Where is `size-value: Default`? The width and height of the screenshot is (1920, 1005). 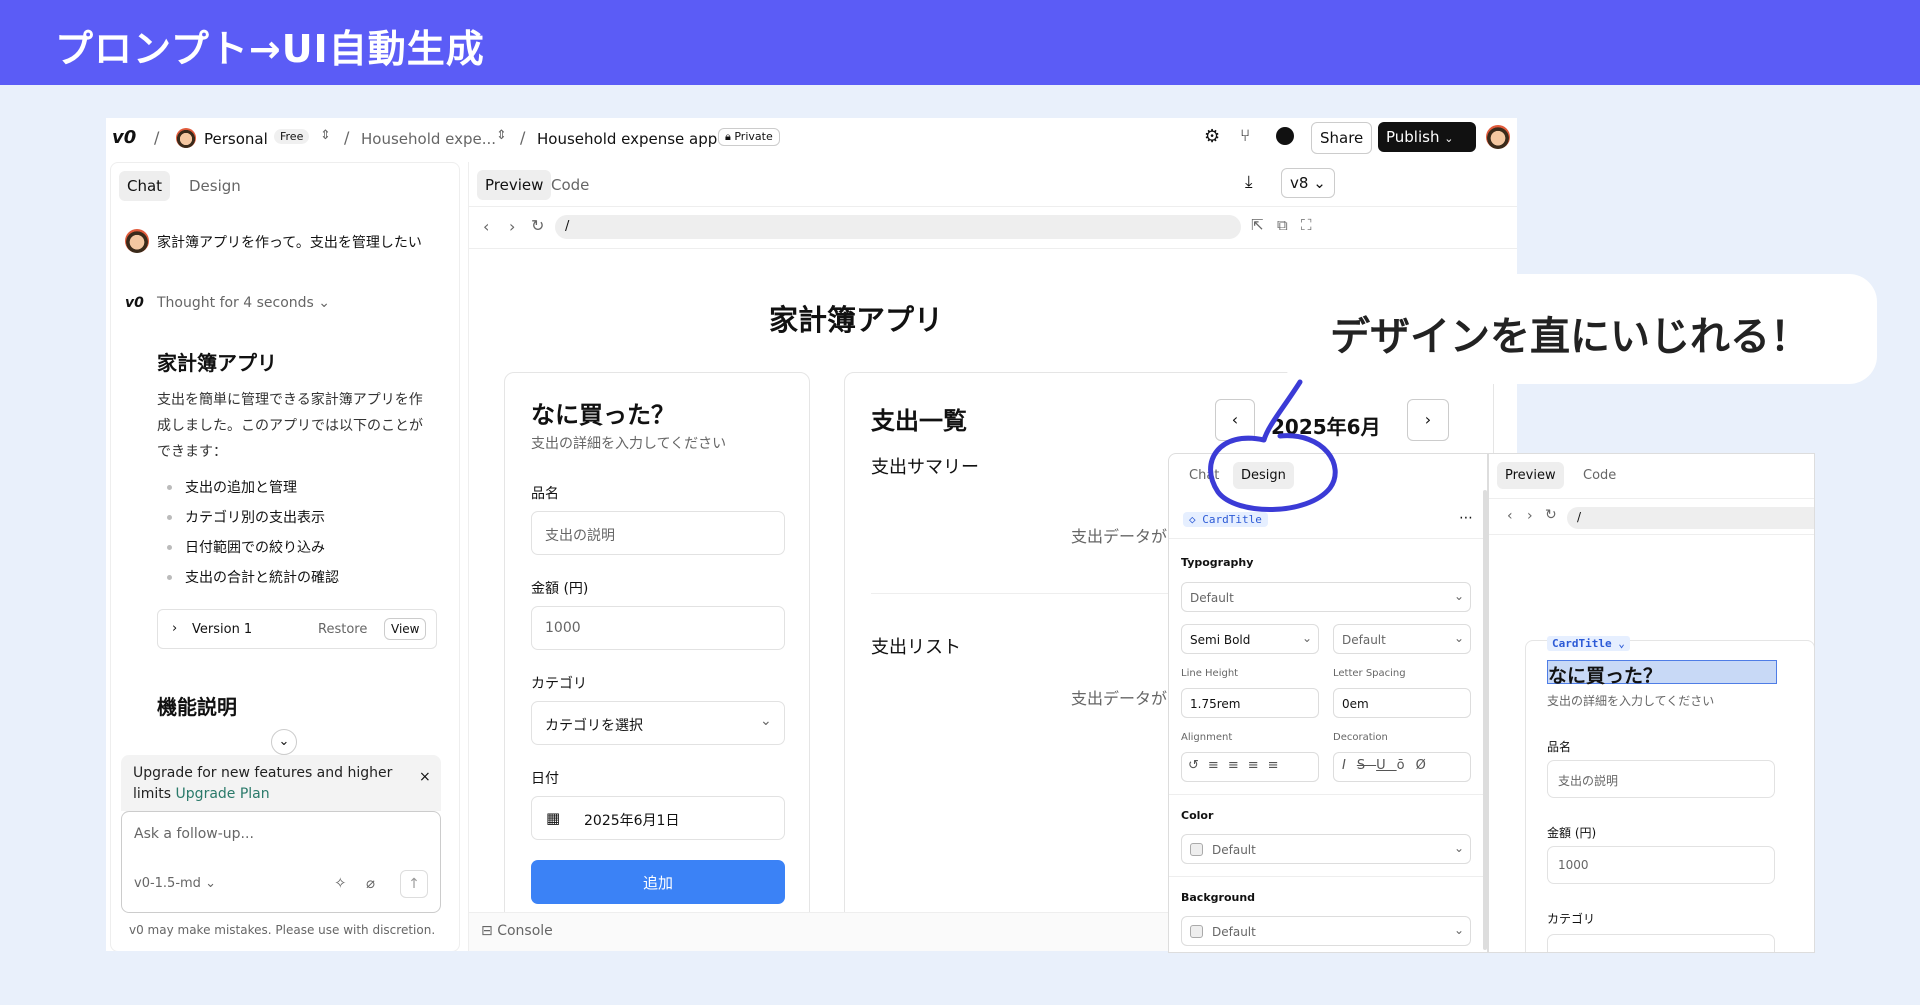
size-value: Default is located at coordinates (1364, 640).